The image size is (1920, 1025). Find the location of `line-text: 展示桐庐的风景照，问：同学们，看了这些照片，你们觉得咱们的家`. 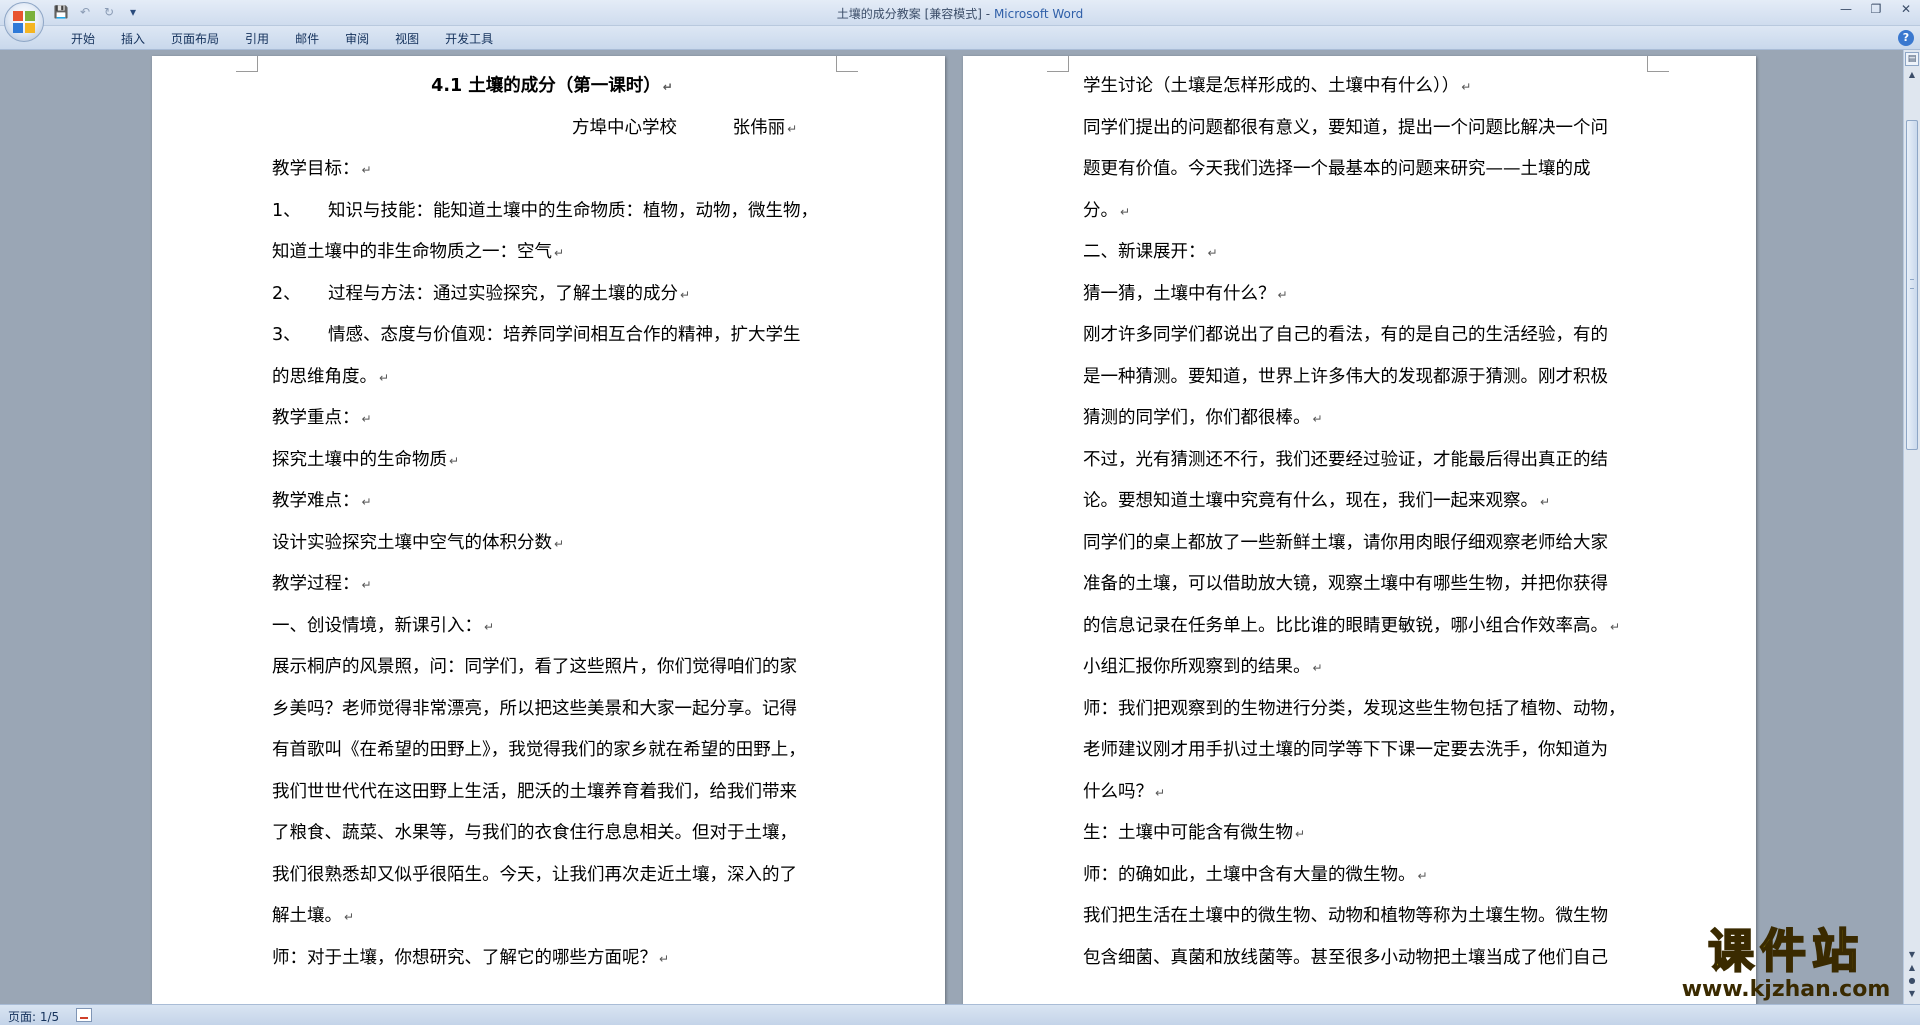

line-text: 展示桐庐的风景照，问：同学们，看了这些照片，你们觉得咱们的家 is located at coordinates (534, 667).